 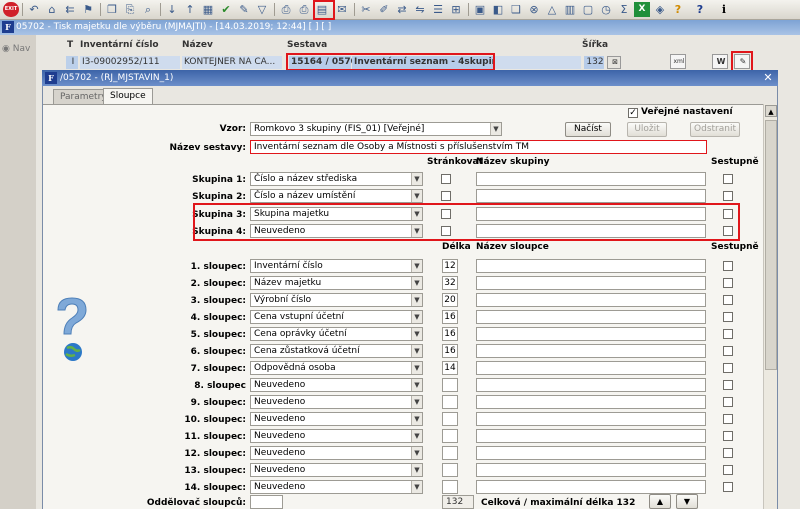 What do you see at coordinates (591, 300) in the screenshot?
I see `sloupec-3-nazev-input` at bounding box center [591, 300].